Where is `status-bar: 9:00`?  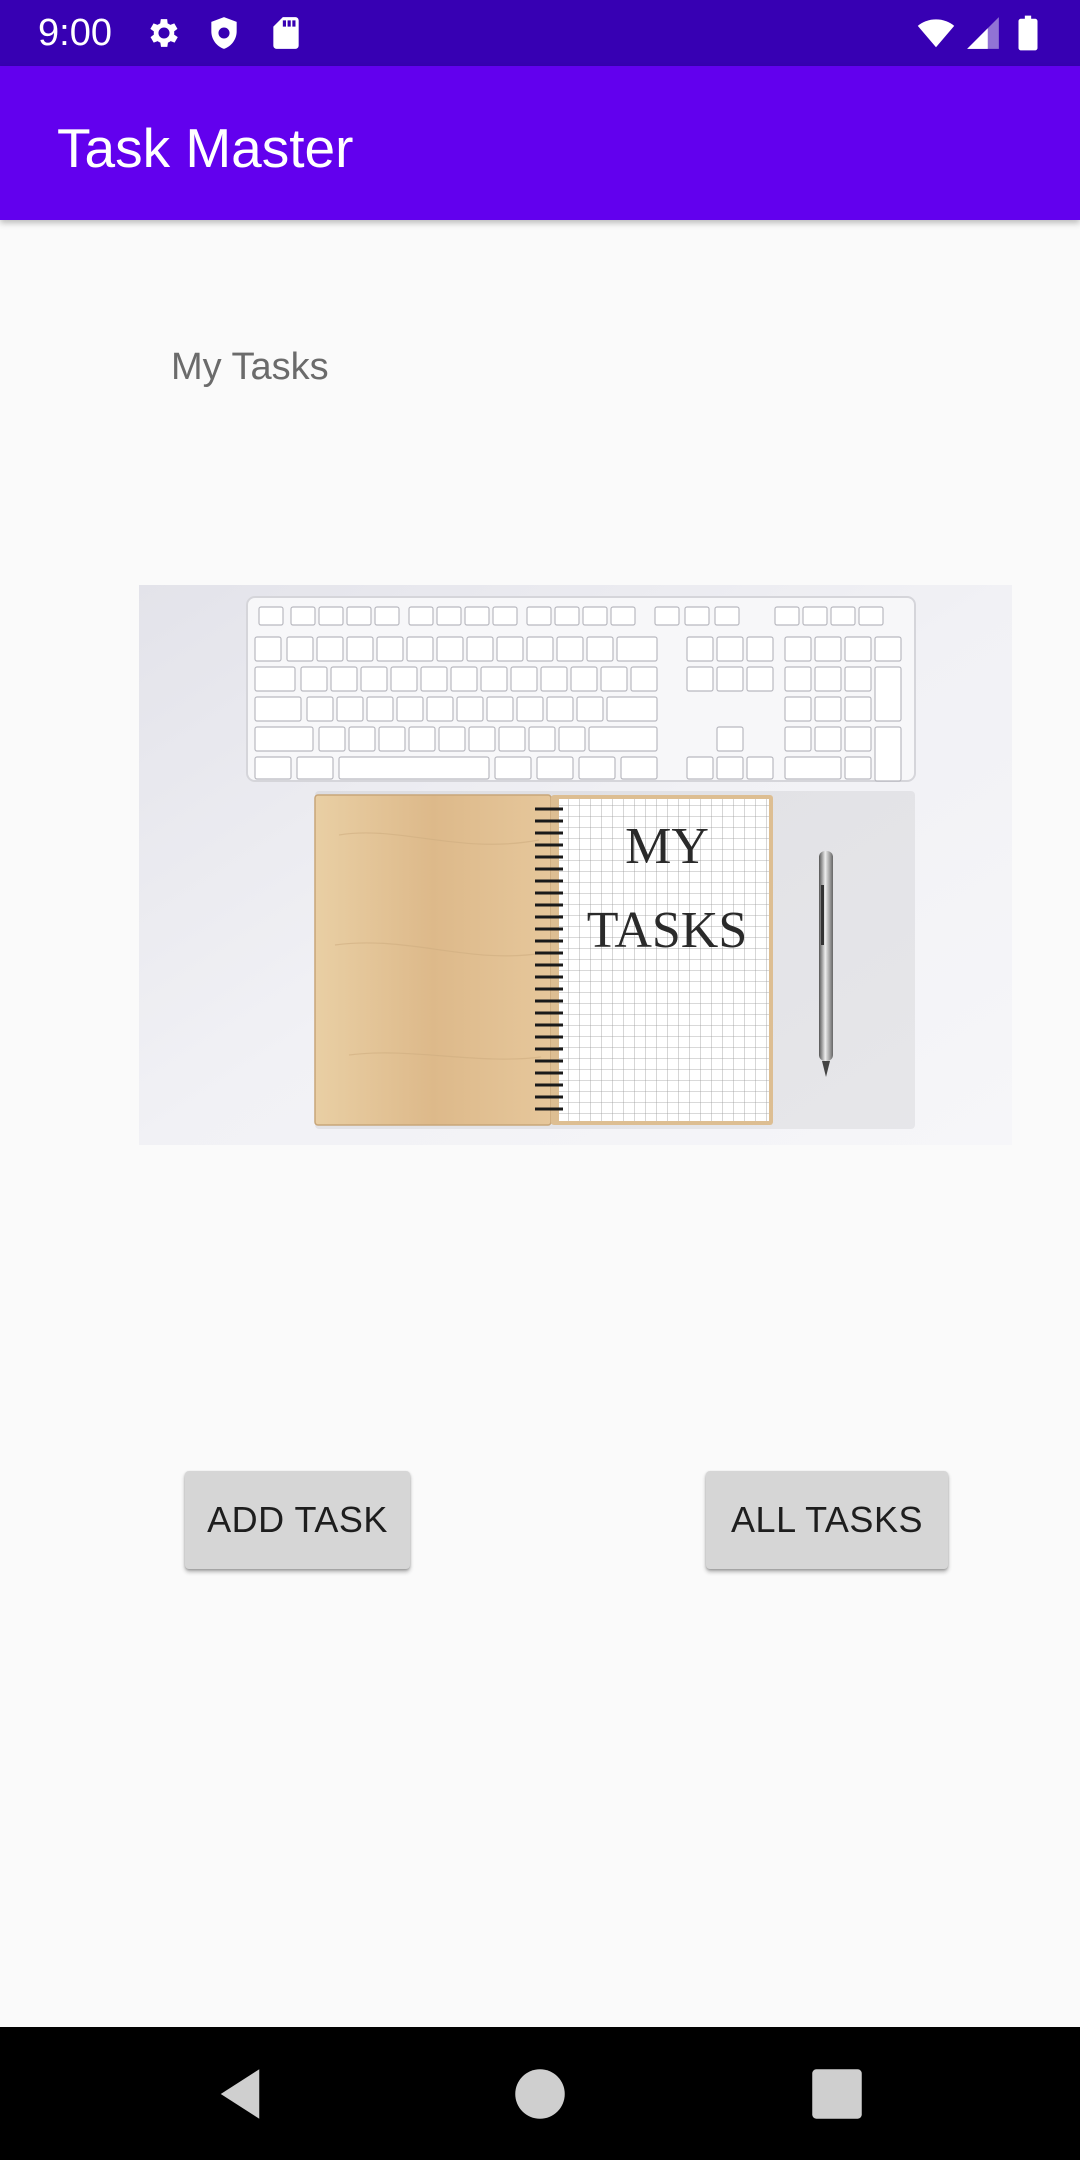 status-bar: 9:00 is located at coordinates (540, 33).